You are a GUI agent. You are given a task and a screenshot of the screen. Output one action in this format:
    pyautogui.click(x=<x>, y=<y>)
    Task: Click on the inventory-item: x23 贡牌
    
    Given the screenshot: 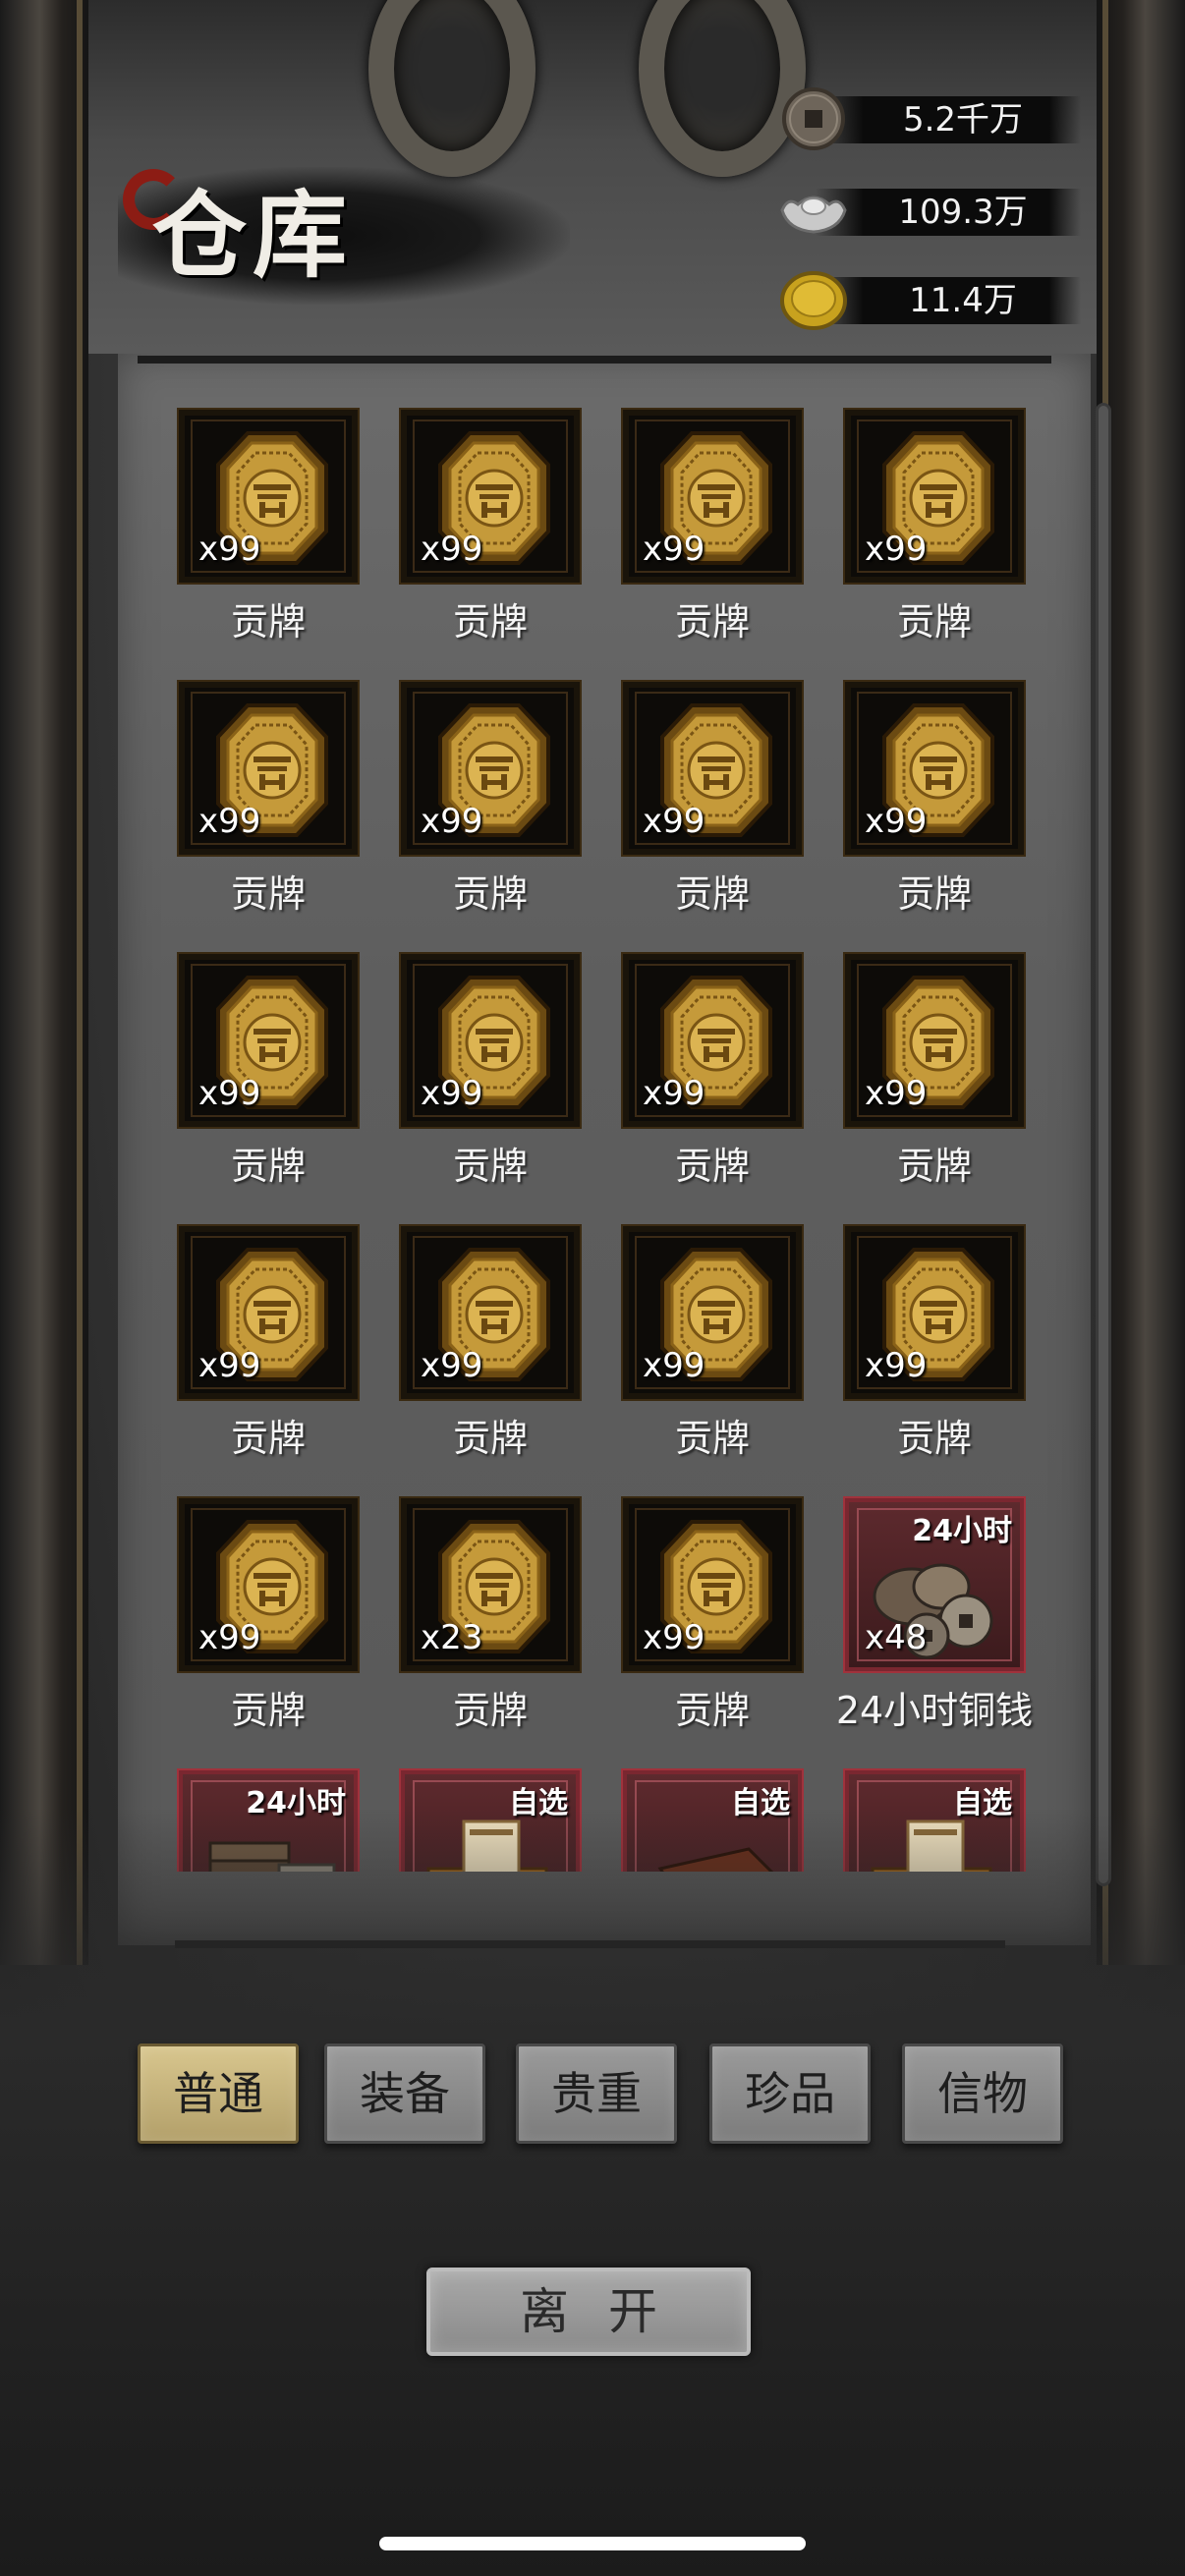 What is the action you would take?
    pyautogui.click(x=491, y=1624)
    